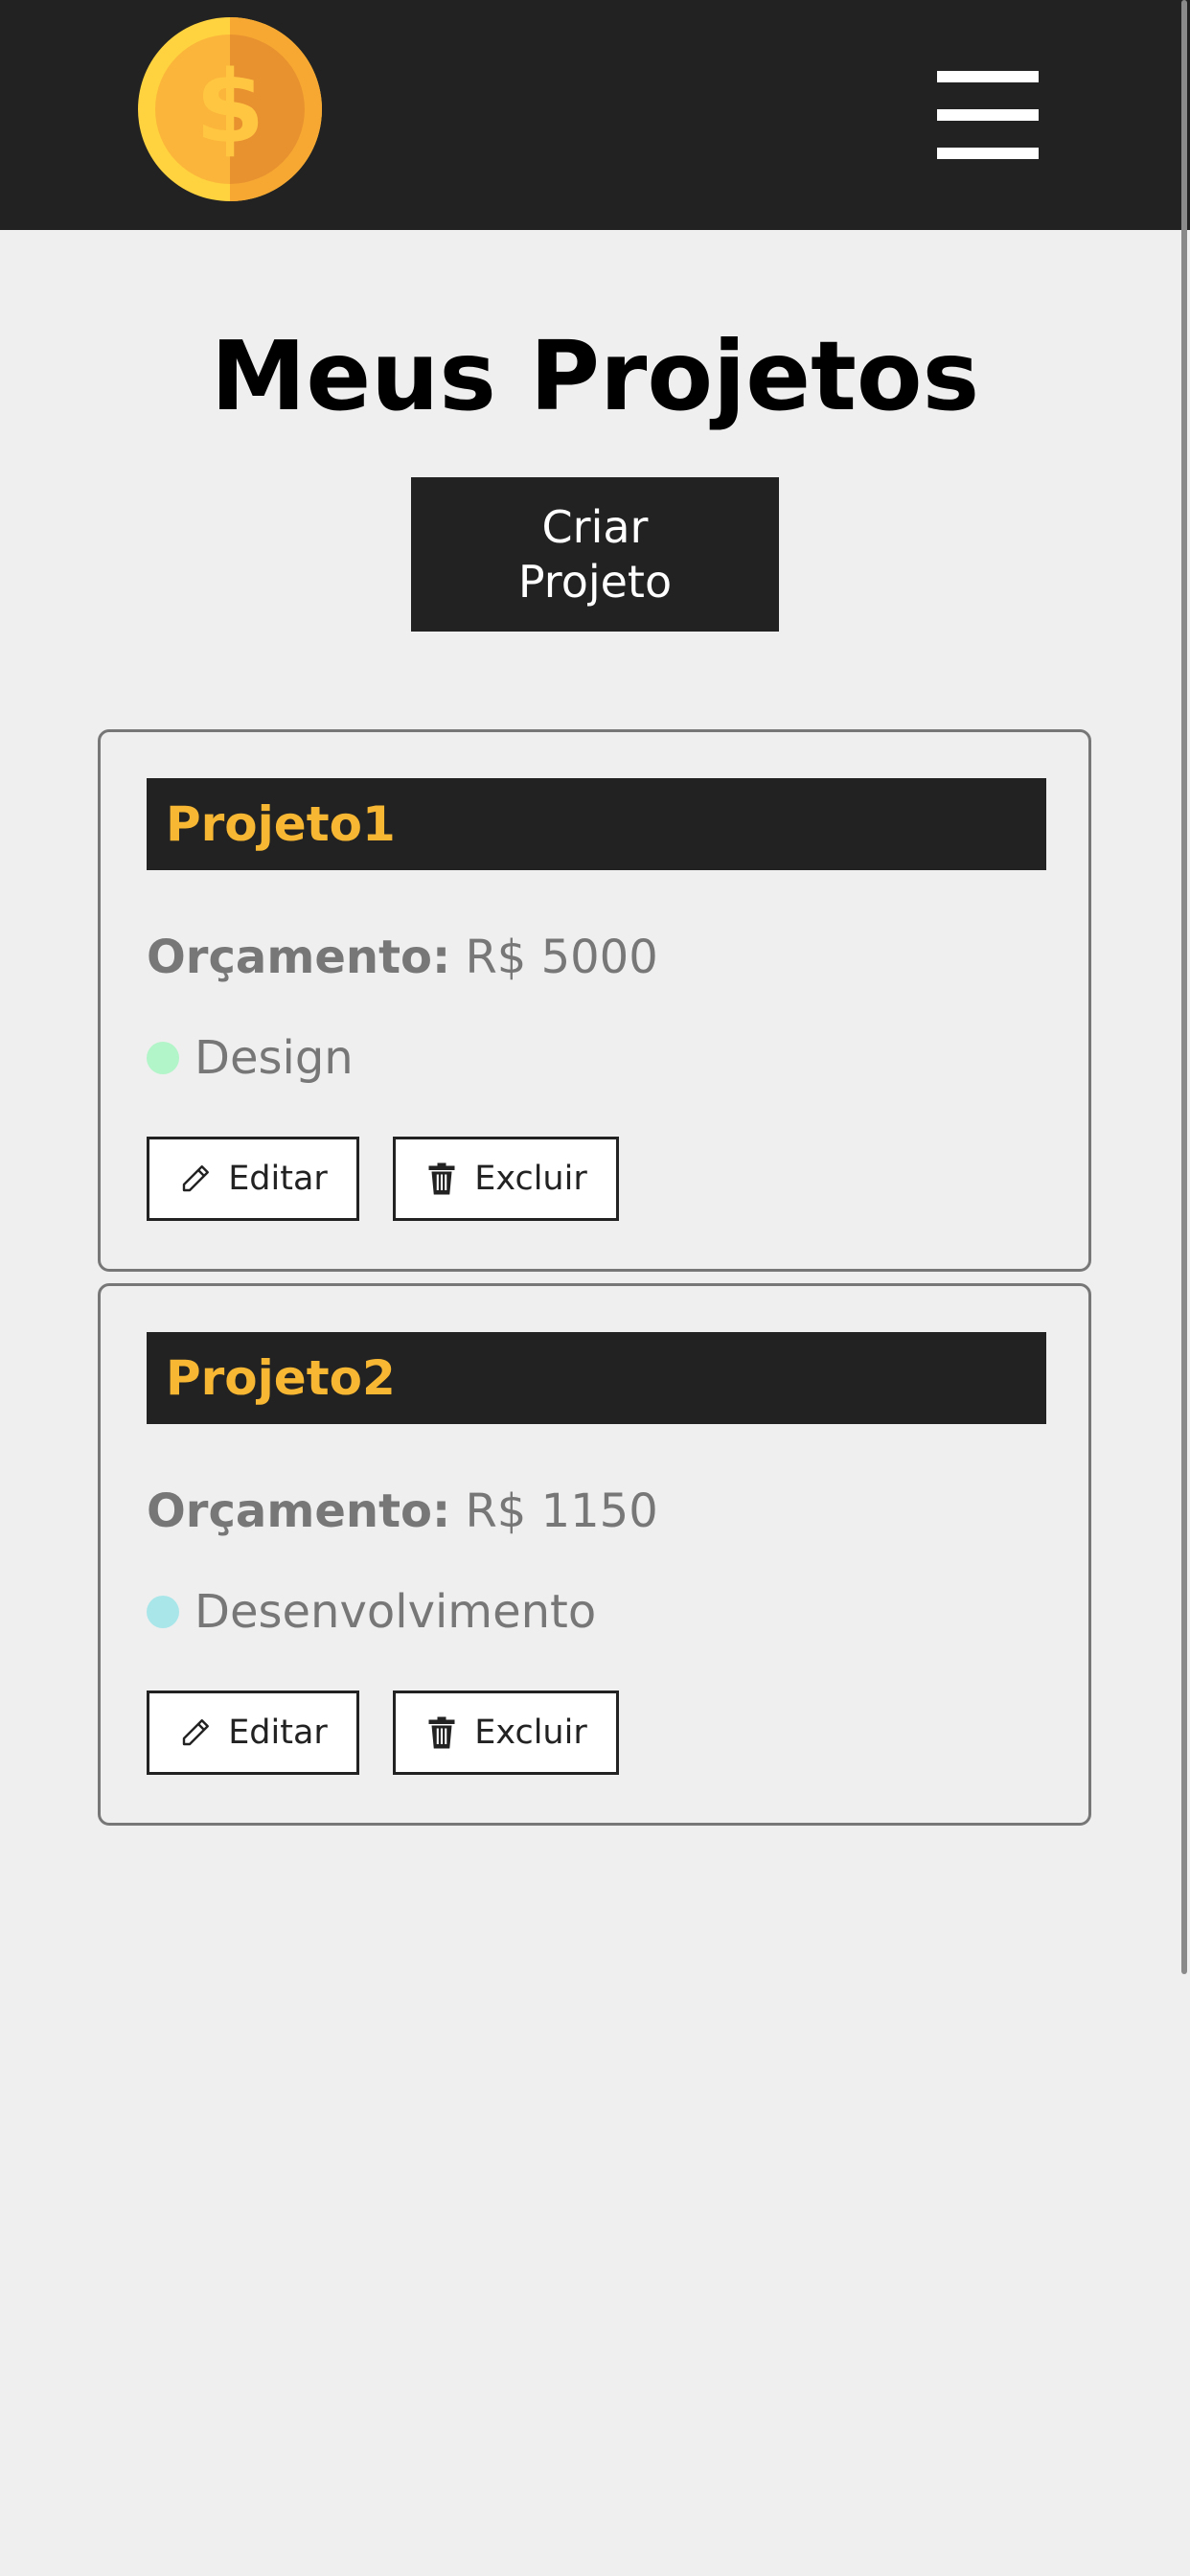 The width and height of the screenshot is (1190, 2576). I want to click on project-card-header: Projeto1, so click(596, 824).